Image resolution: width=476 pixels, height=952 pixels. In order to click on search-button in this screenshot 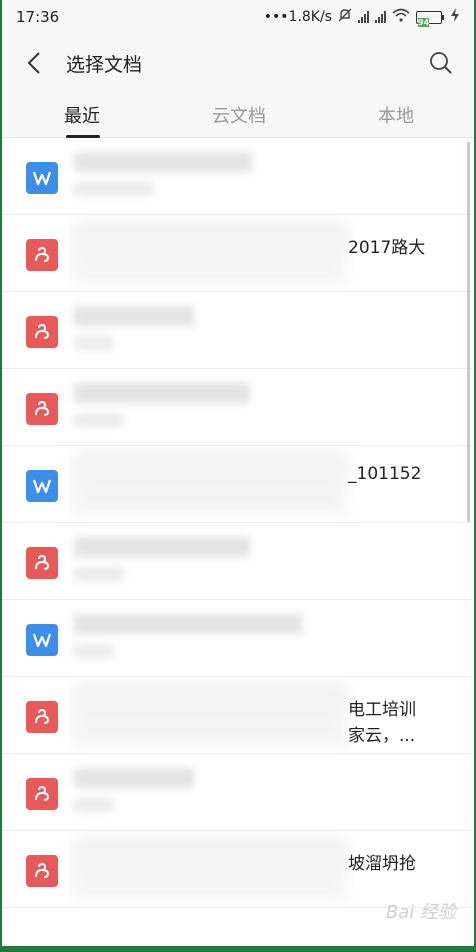, I will do `click(441, 63)`.